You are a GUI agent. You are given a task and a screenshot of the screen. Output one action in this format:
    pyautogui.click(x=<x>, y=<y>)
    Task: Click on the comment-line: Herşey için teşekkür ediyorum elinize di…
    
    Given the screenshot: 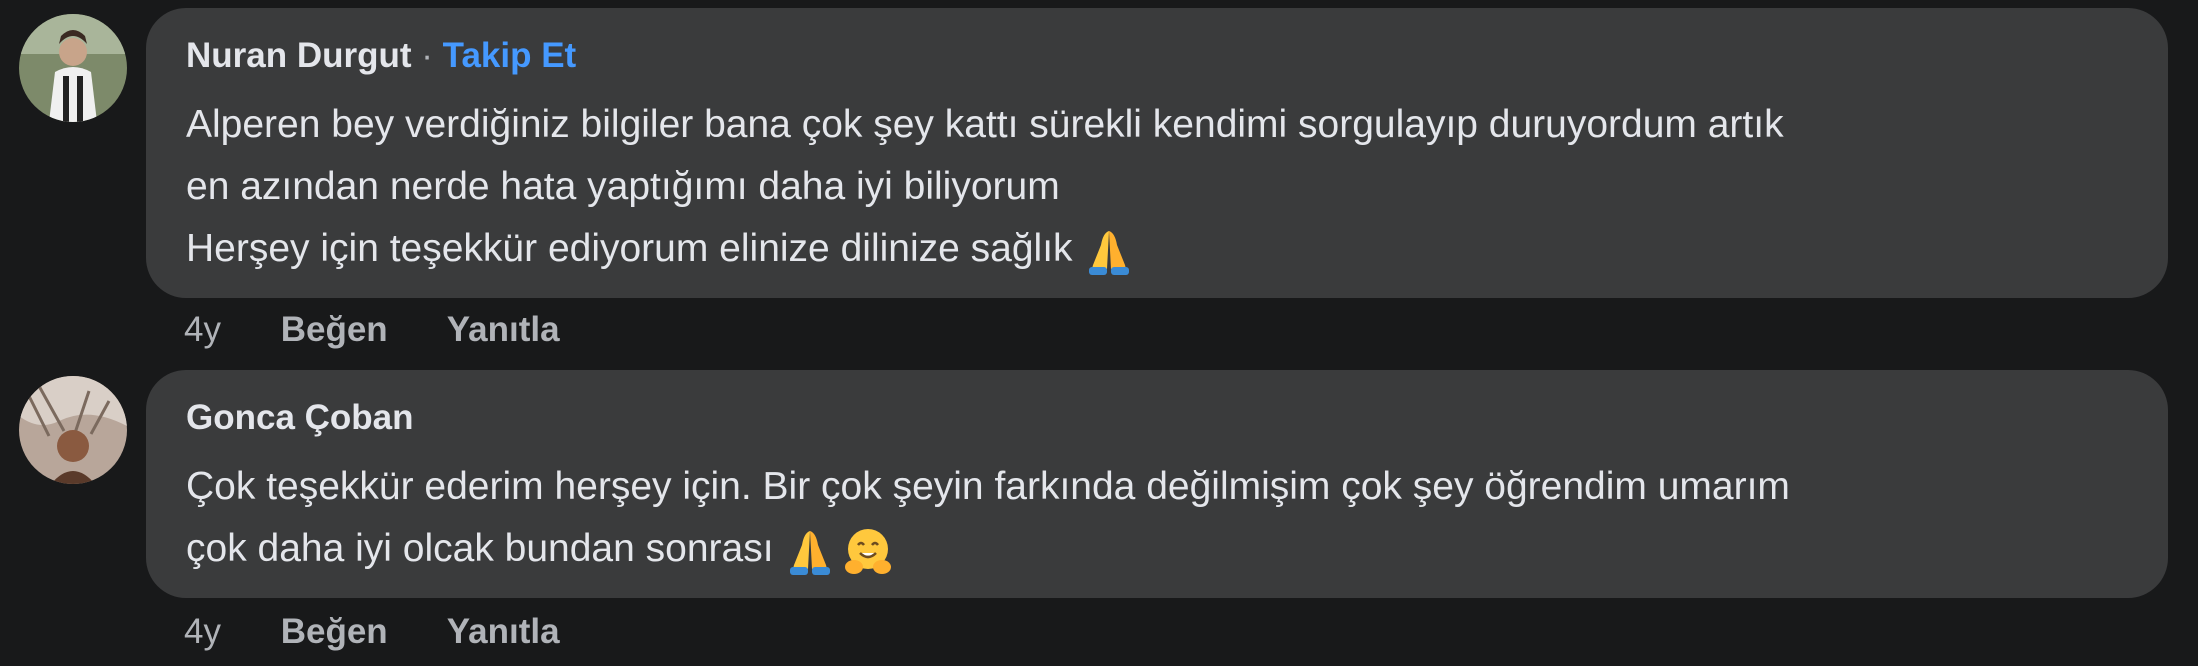 What is the action you would take?
    pyautogui.click(x=629, y=248)
    